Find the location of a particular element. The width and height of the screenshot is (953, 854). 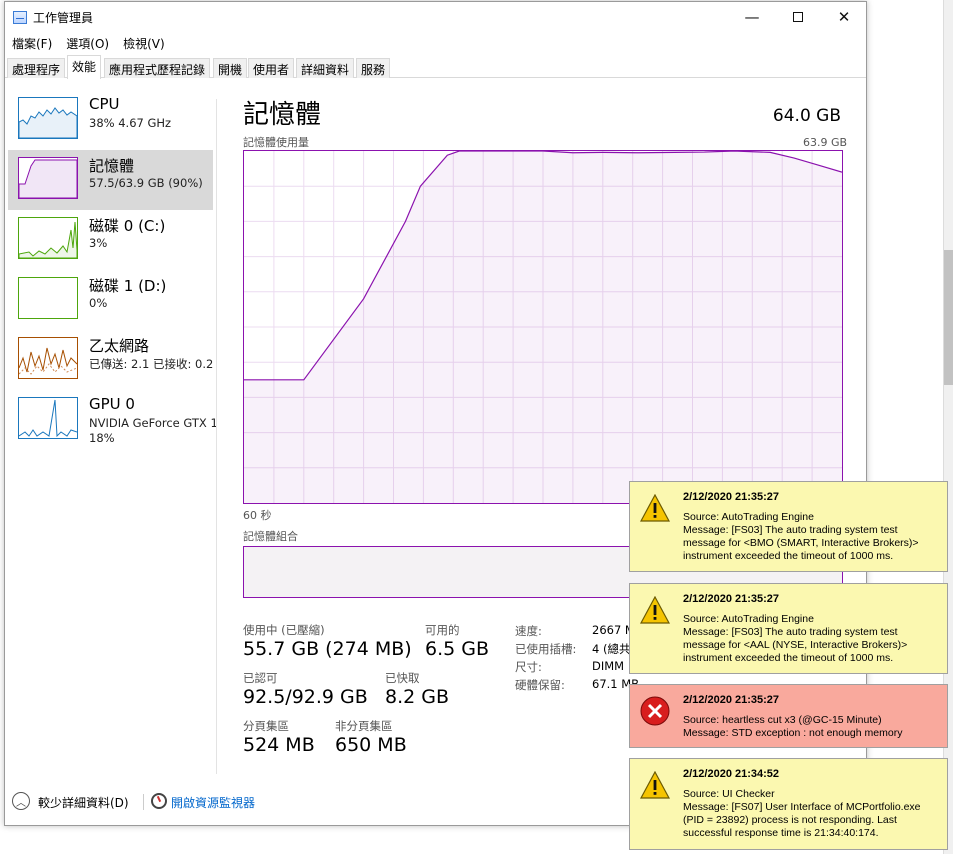

tab-startup: 開機 is located at coordinates (230, 68).